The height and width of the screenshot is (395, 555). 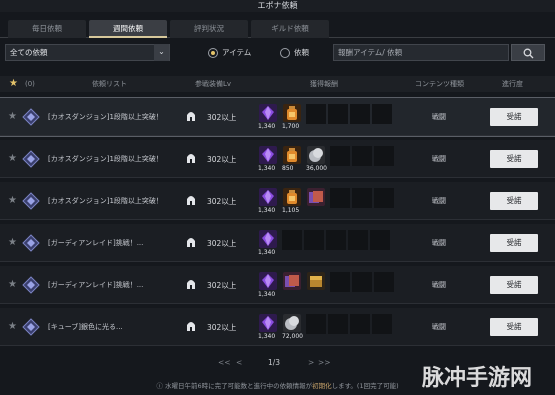 What do you see at coordinates (161, 52) in the screenshot?
I see `chevron-down-icon: ⌄` at bounding box center [161, 52].